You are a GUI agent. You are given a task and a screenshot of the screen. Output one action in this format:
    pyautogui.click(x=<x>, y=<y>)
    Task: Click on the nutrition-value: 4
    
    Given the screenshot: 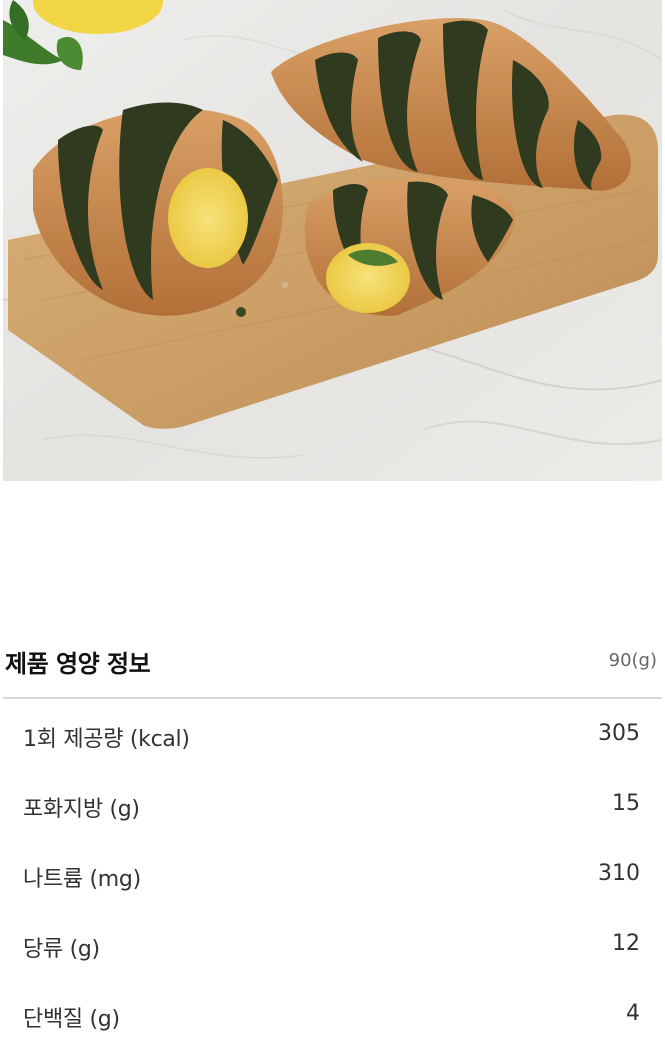 What is the action you would take?
    pyautogui.click(x=633, y=1013)
    